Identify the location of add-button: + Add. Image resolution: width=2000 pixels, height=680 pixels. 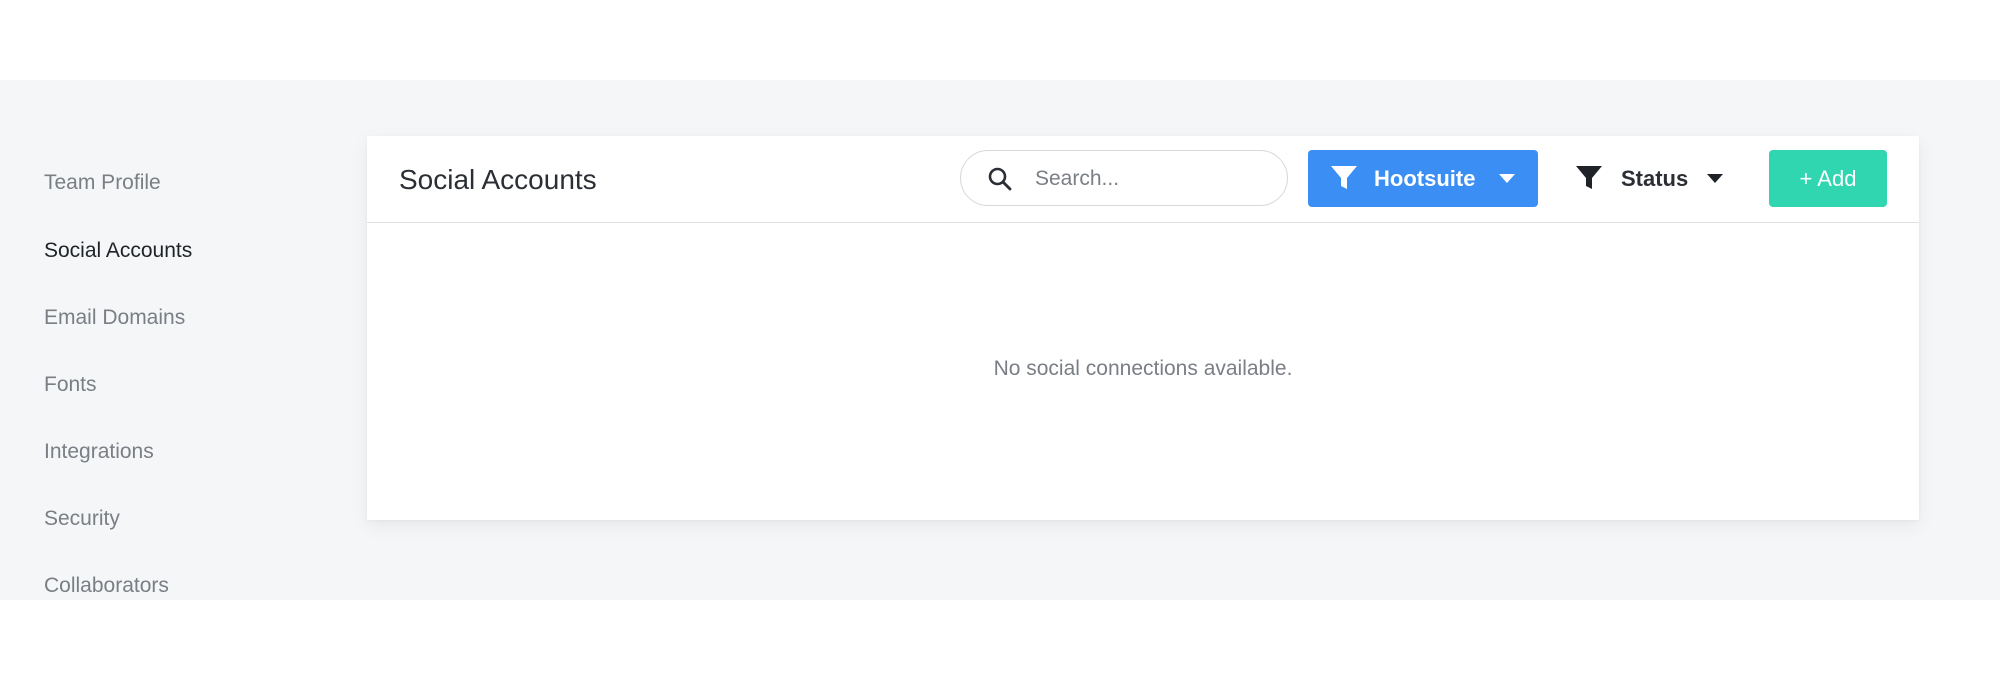
(1828, 178).